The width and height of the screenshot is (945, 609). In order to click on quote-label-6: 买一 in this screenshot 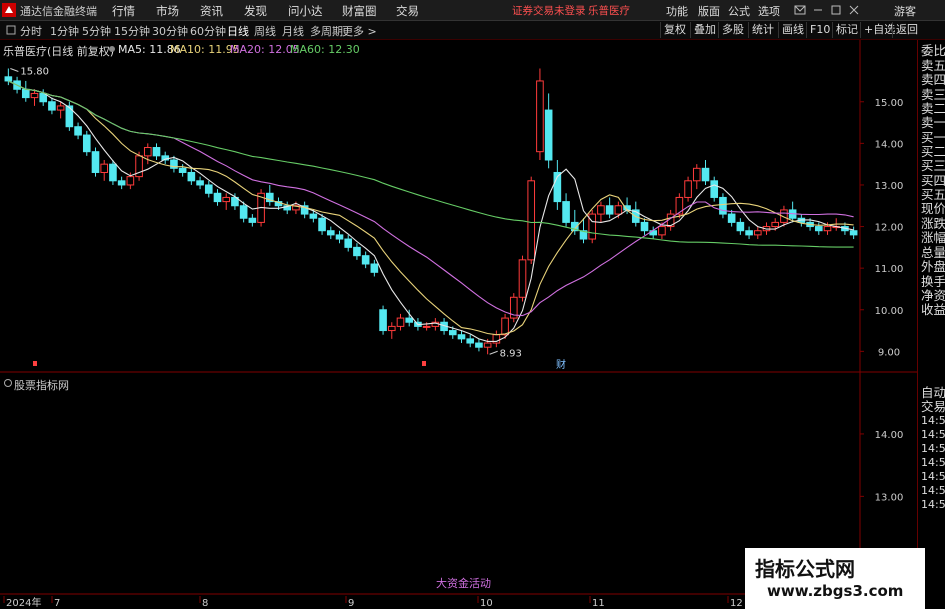, I will do `click(933, 137)`.